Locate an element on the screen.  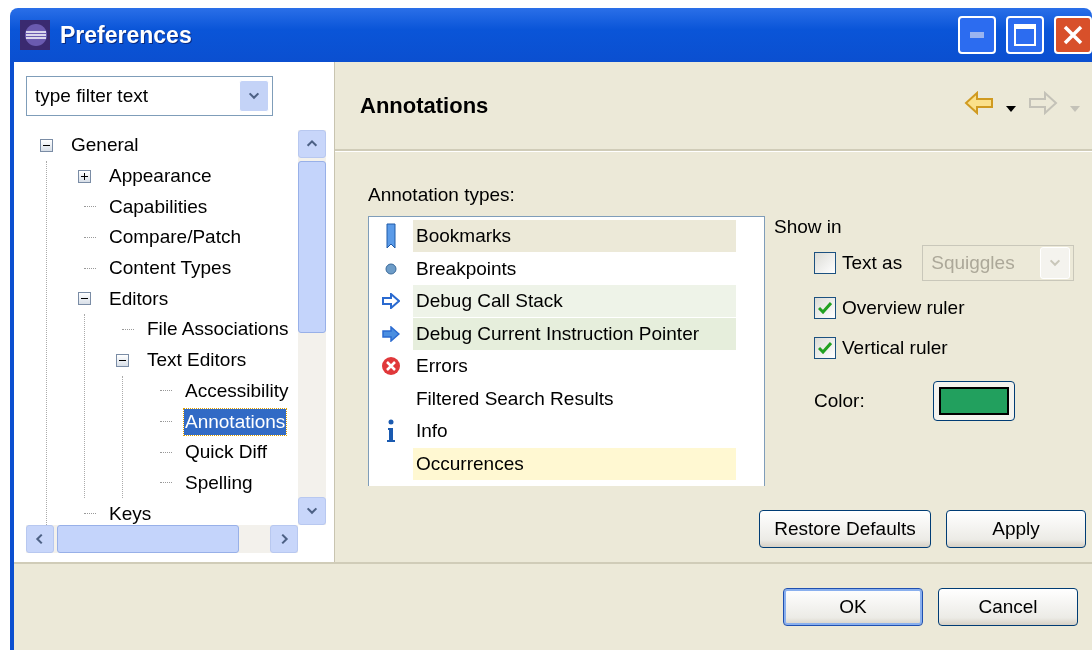
list-item: Debug Current Instruction Pointer is located at coordinates (574, 333).